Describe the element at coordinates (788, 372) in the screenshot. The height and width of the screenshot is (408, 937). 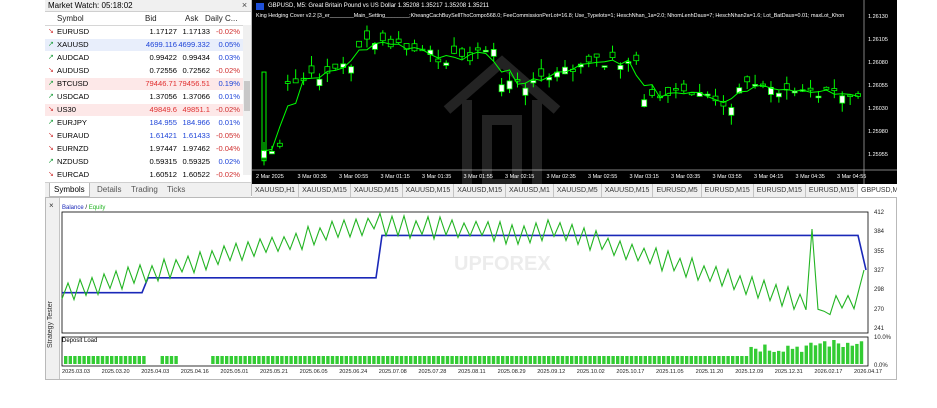
I see `x-axis-label: 2025.12.31` at that location.